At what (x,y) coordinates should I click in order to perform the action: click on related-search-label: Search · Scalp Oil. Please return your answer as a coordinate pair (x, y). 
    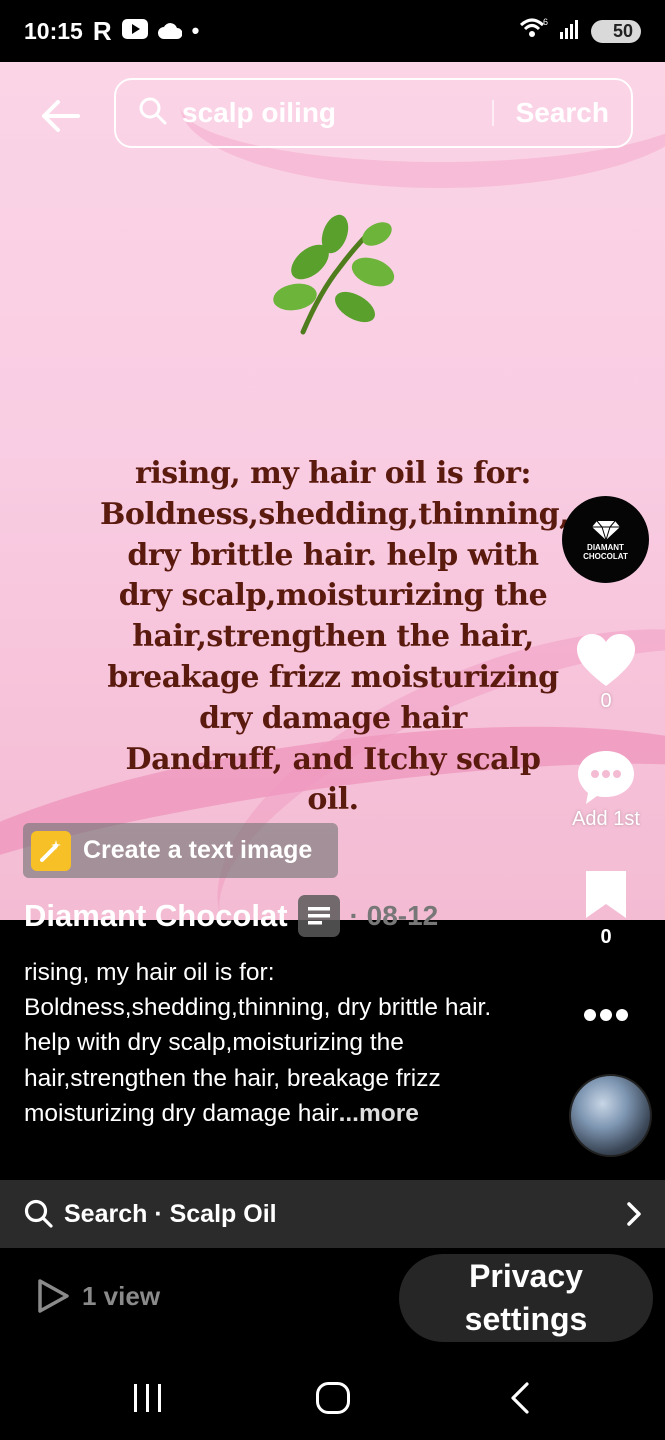
    Looking at the image, I should click on (170, 1213).